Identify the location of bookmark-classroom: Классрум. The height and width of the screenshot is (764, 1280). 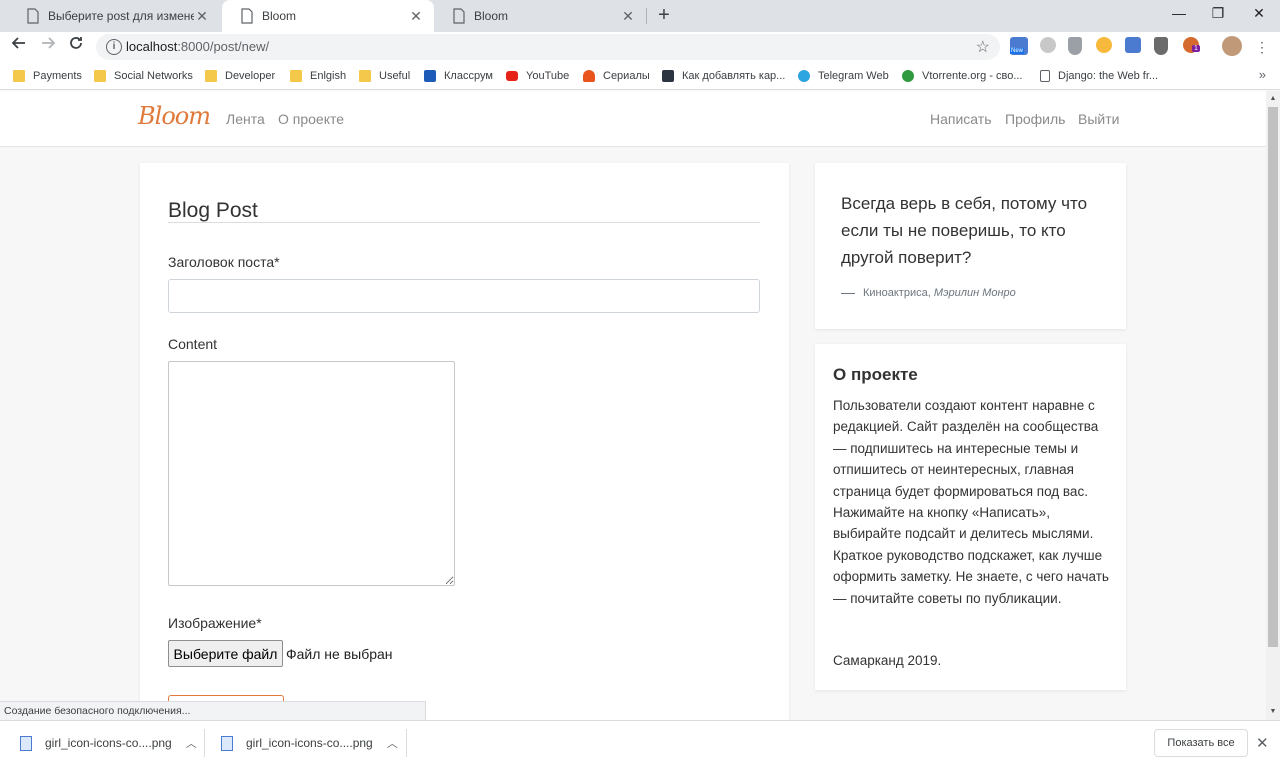
(458, 76).